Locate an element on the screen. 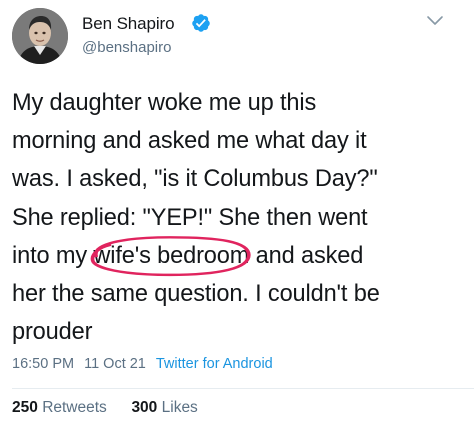 This screenshot has width=474, height=425. tweet-line: My daughter woke me up this is located at coordinates (164, 103).